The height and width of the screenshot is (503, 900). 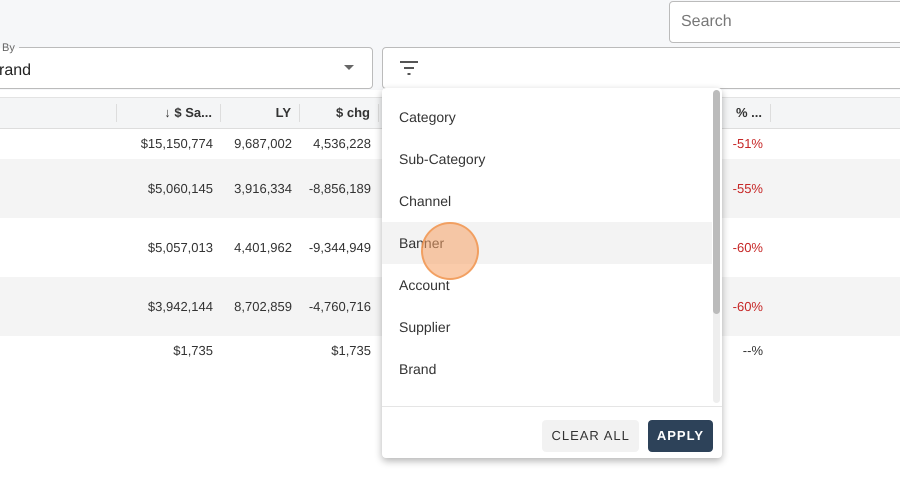 What do you see at coordinates (339, 247) in the screenshot?
I see `table-cell: -9,344,949` at bounding box center [339, 247].